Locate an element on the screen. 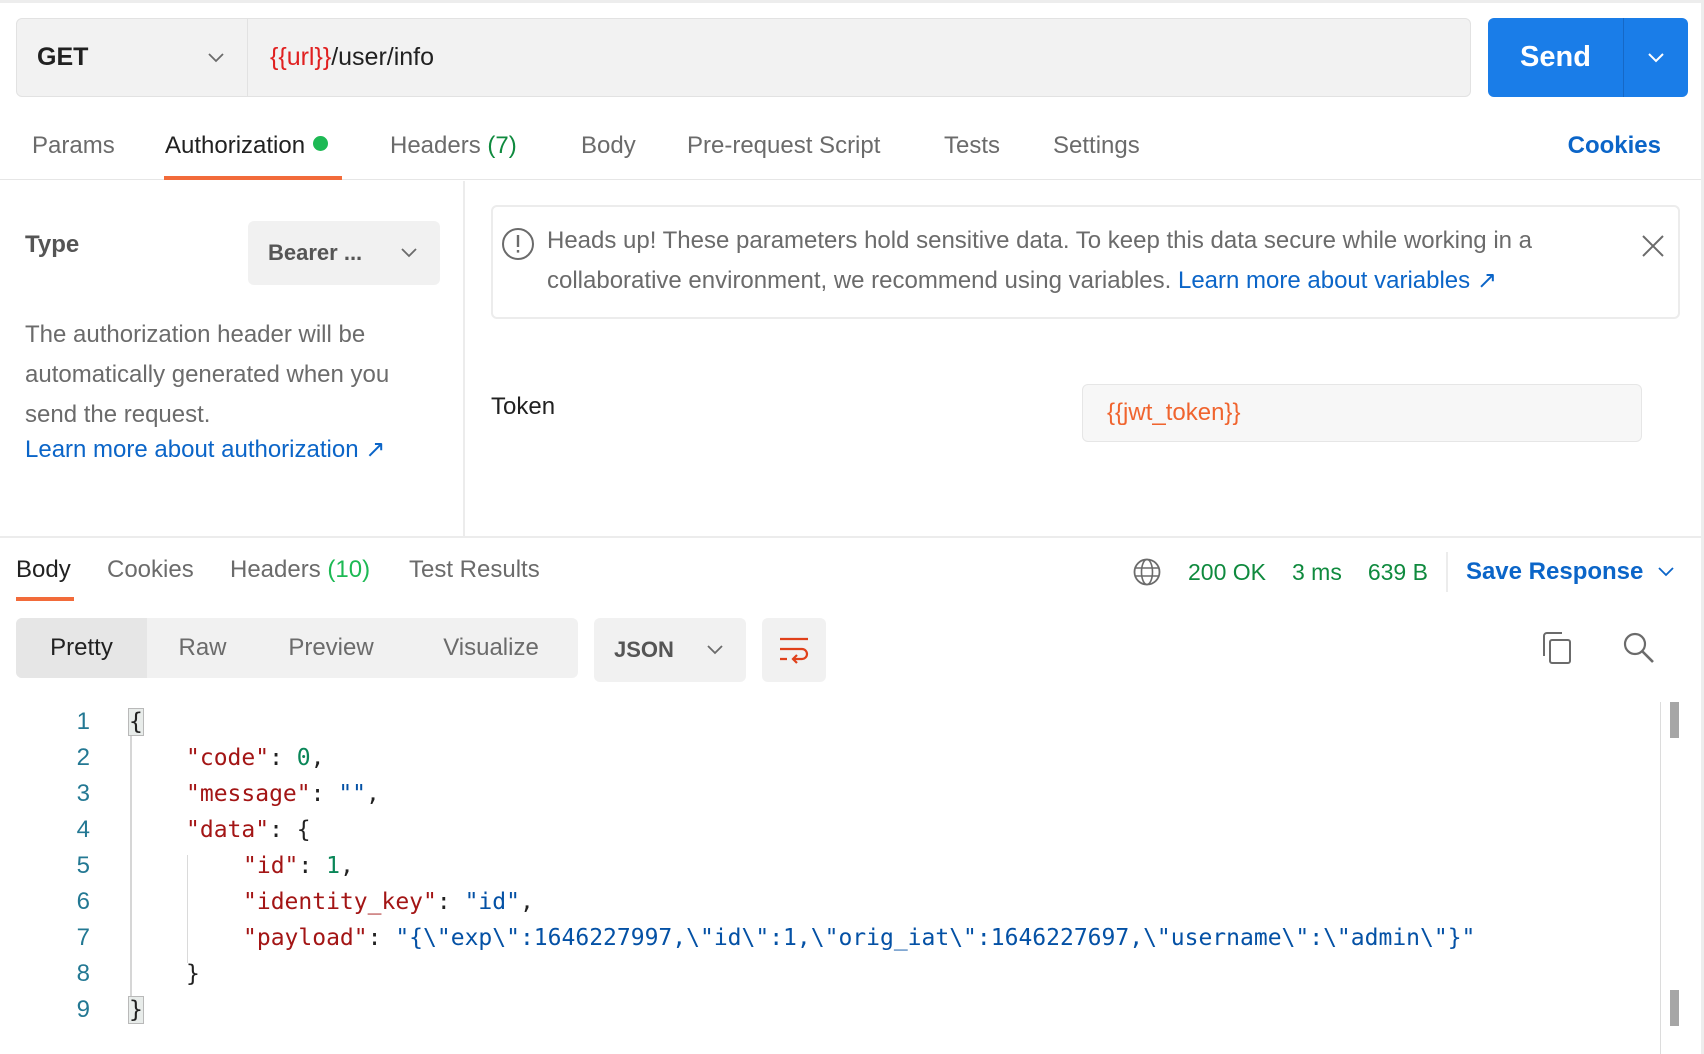 The height and width of the screenshot is (1054, 1704). line-number: 1 is located at coordinates (83, 721).